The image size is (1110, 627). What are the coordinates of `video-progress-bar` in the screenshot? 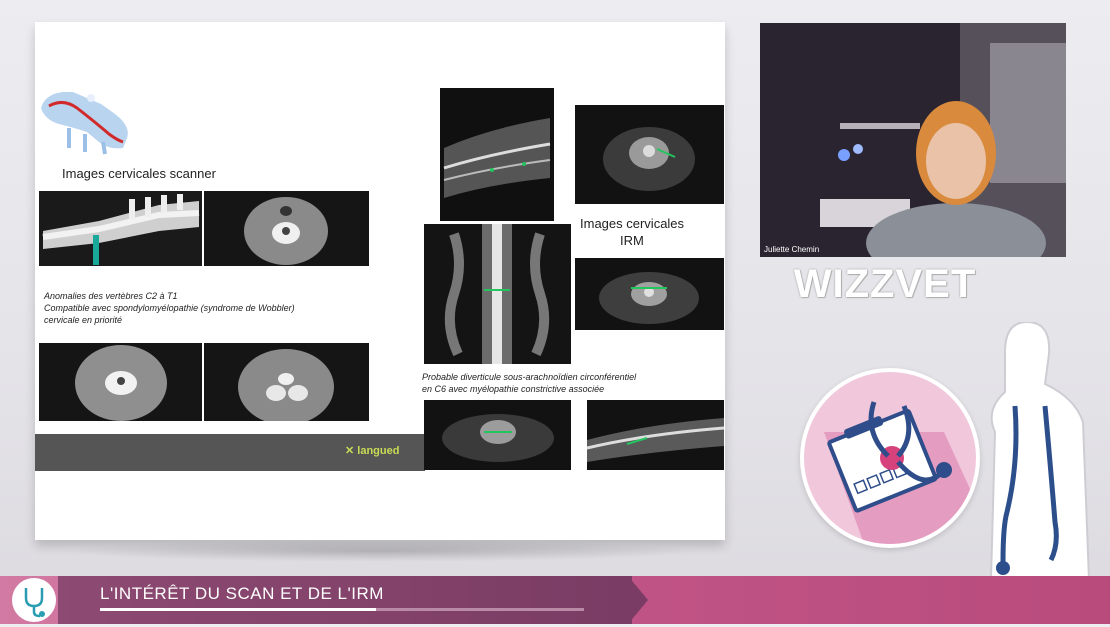 It's located at (342, 609).